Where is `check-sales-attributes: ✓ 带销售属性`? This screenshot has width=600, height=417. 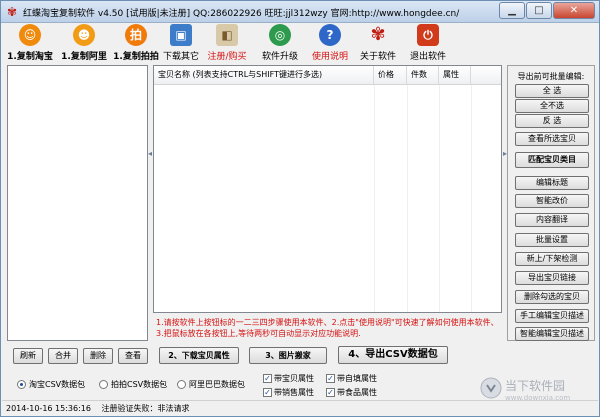
check-sales-attributes: ✓ 带销售属性 is located at coordinates (288, 392).